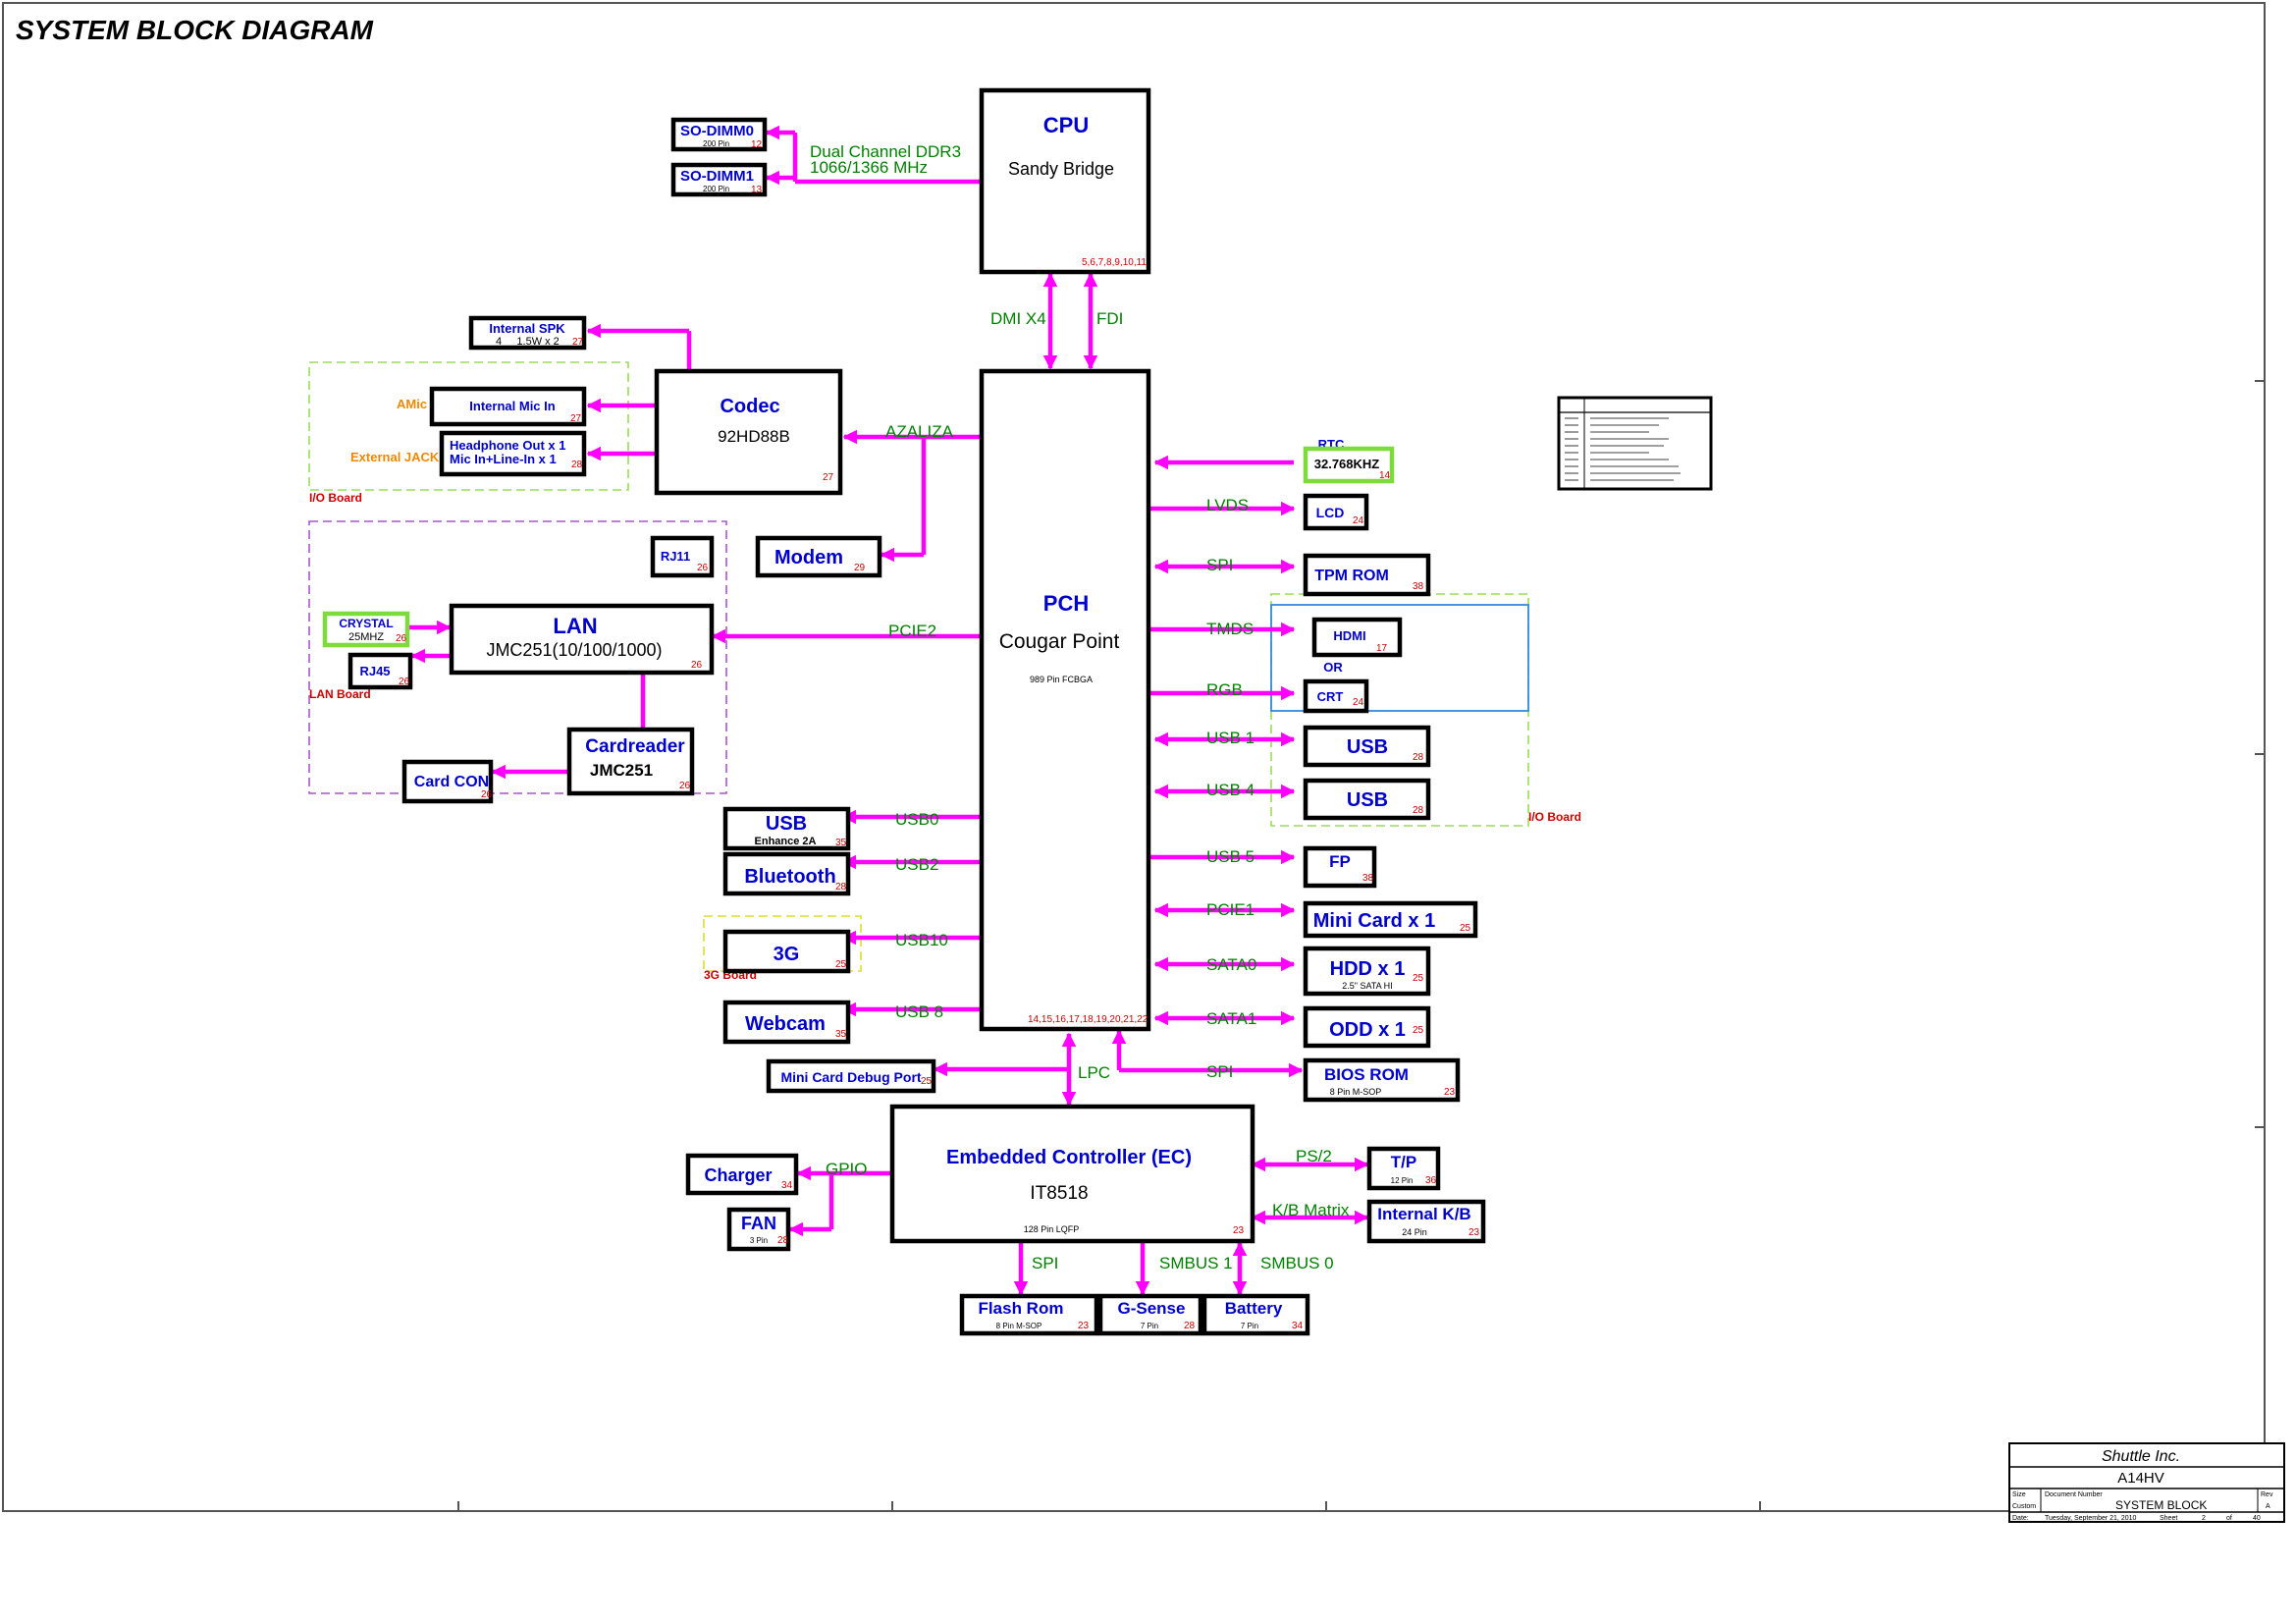  I want to click on rj11-page: 26, so click(703, 568).